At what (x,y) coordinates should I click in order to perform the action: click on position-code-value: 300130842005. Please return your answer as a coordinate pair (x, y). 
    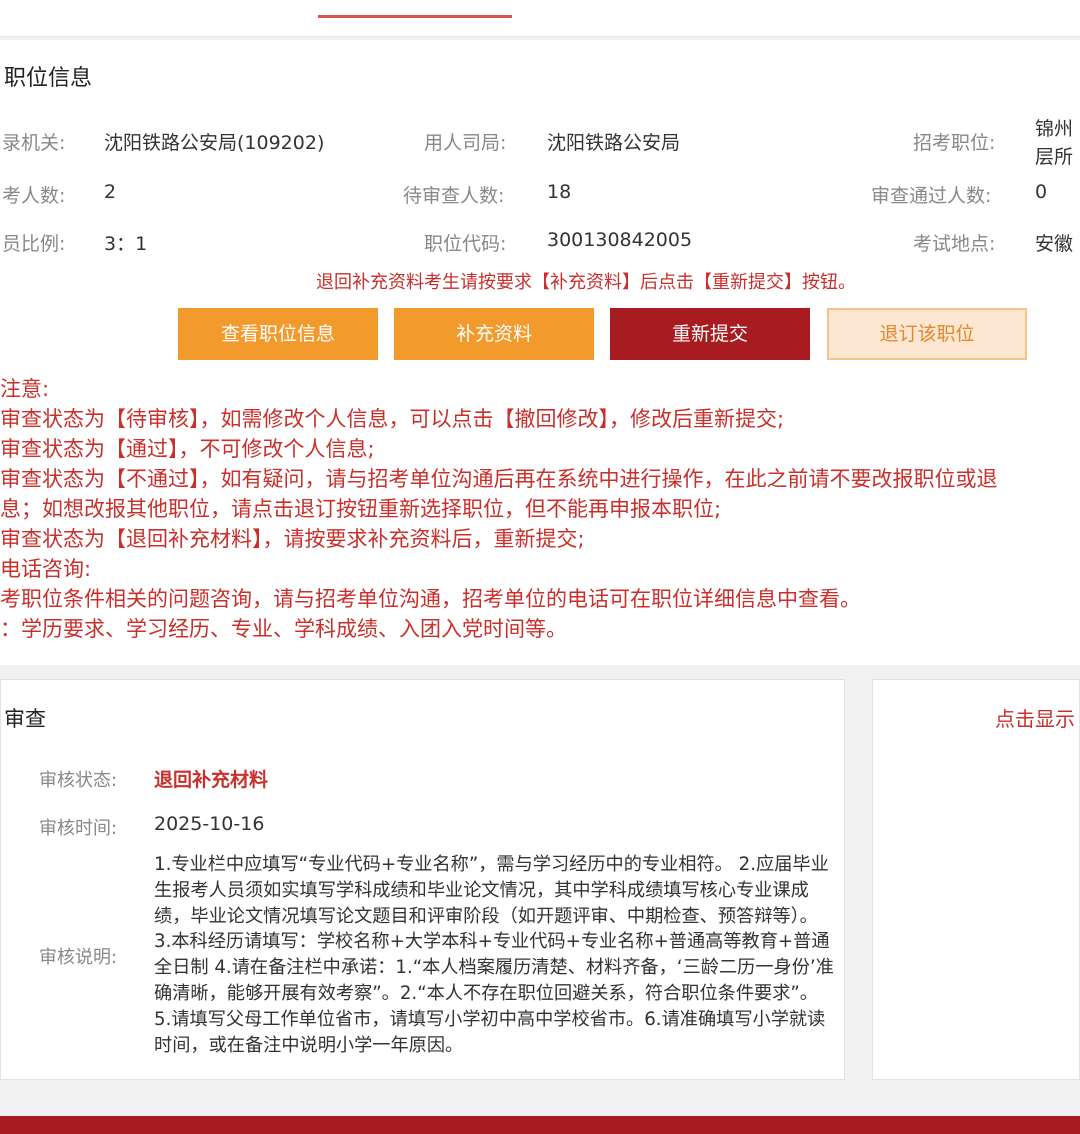
    Looking at the image, I should click on (620, 240).